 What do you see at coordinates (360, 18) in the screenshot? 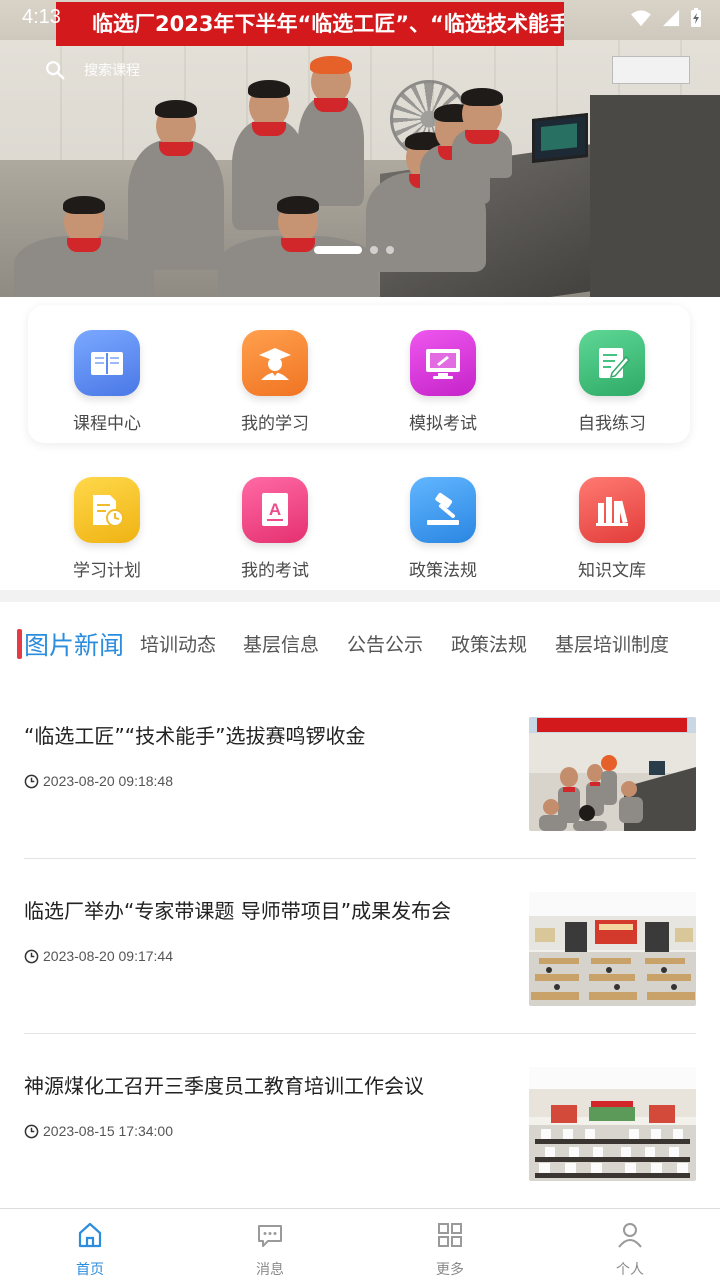
I see `status-bar: 4:13` at bounding box center [360, 18].